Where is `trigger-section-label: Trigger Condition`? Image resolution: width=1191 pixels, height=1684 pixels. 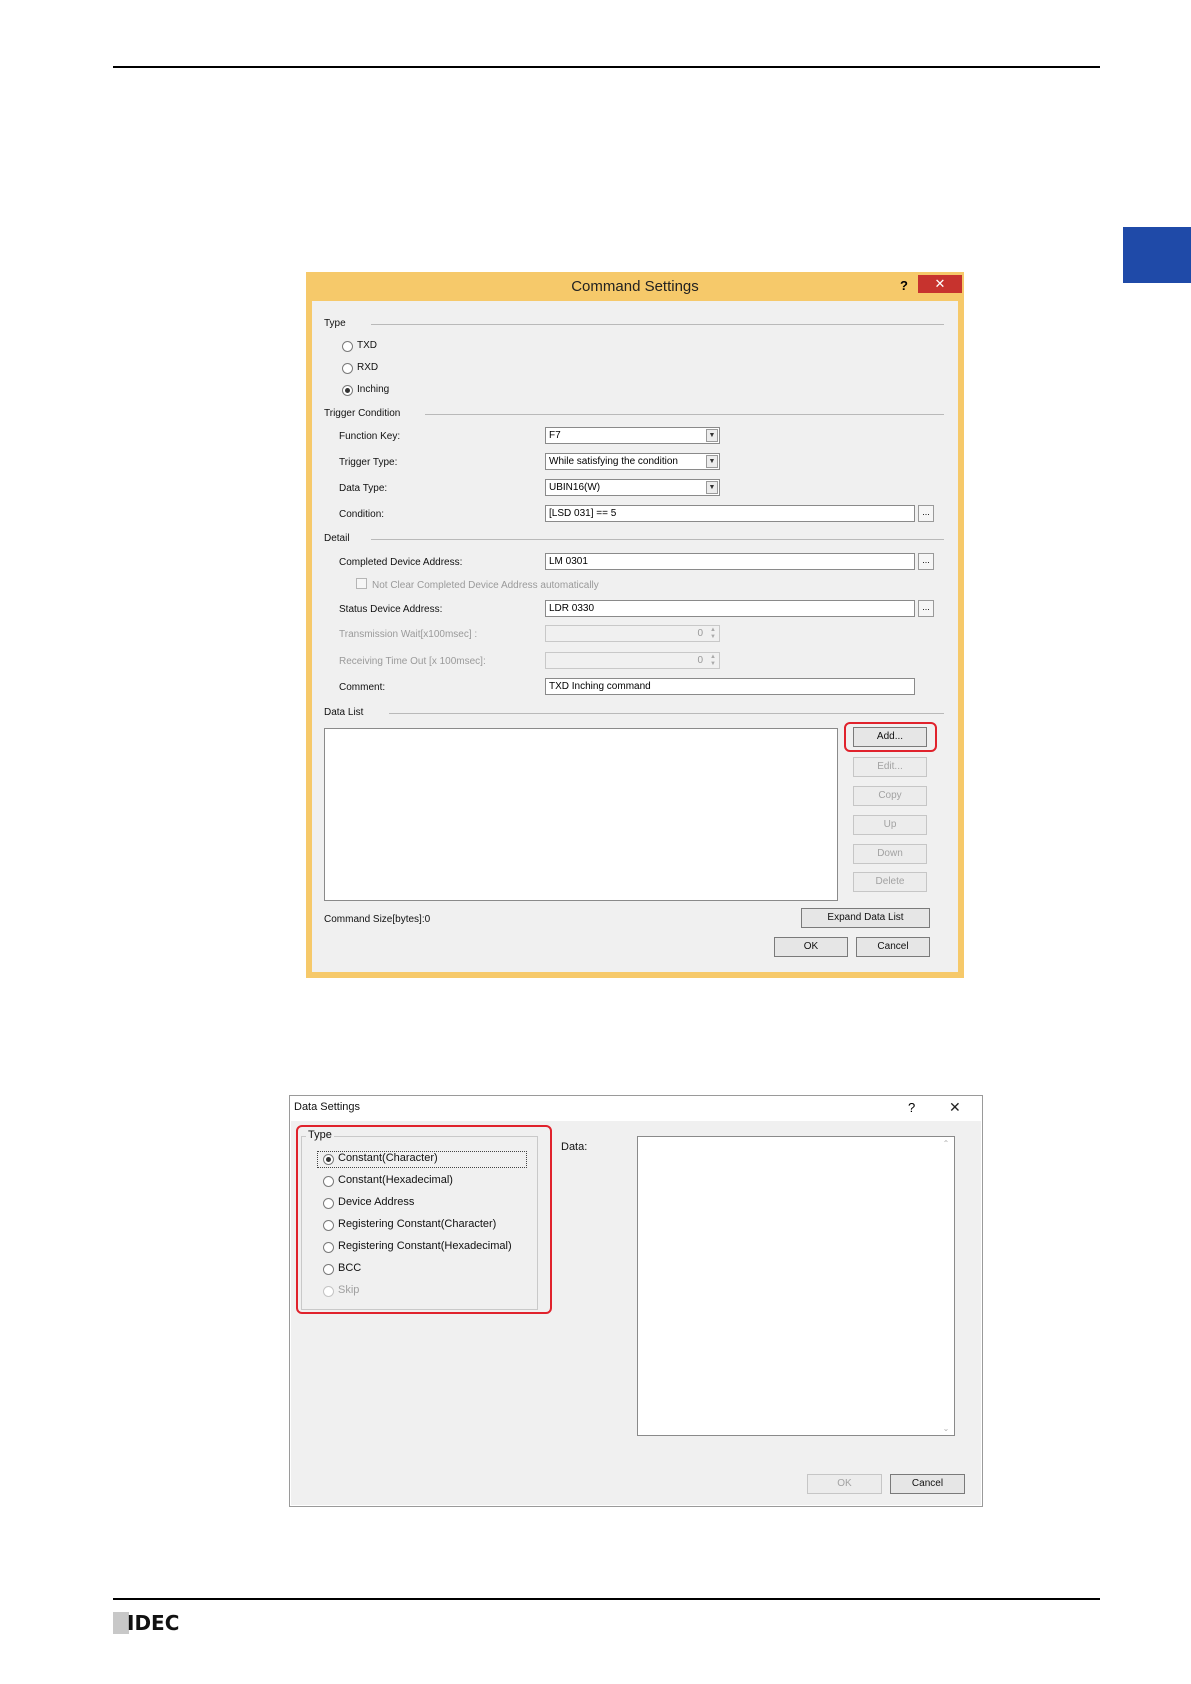
trigger-section-label: Trigger Condition is located at coordinates (362, 413).